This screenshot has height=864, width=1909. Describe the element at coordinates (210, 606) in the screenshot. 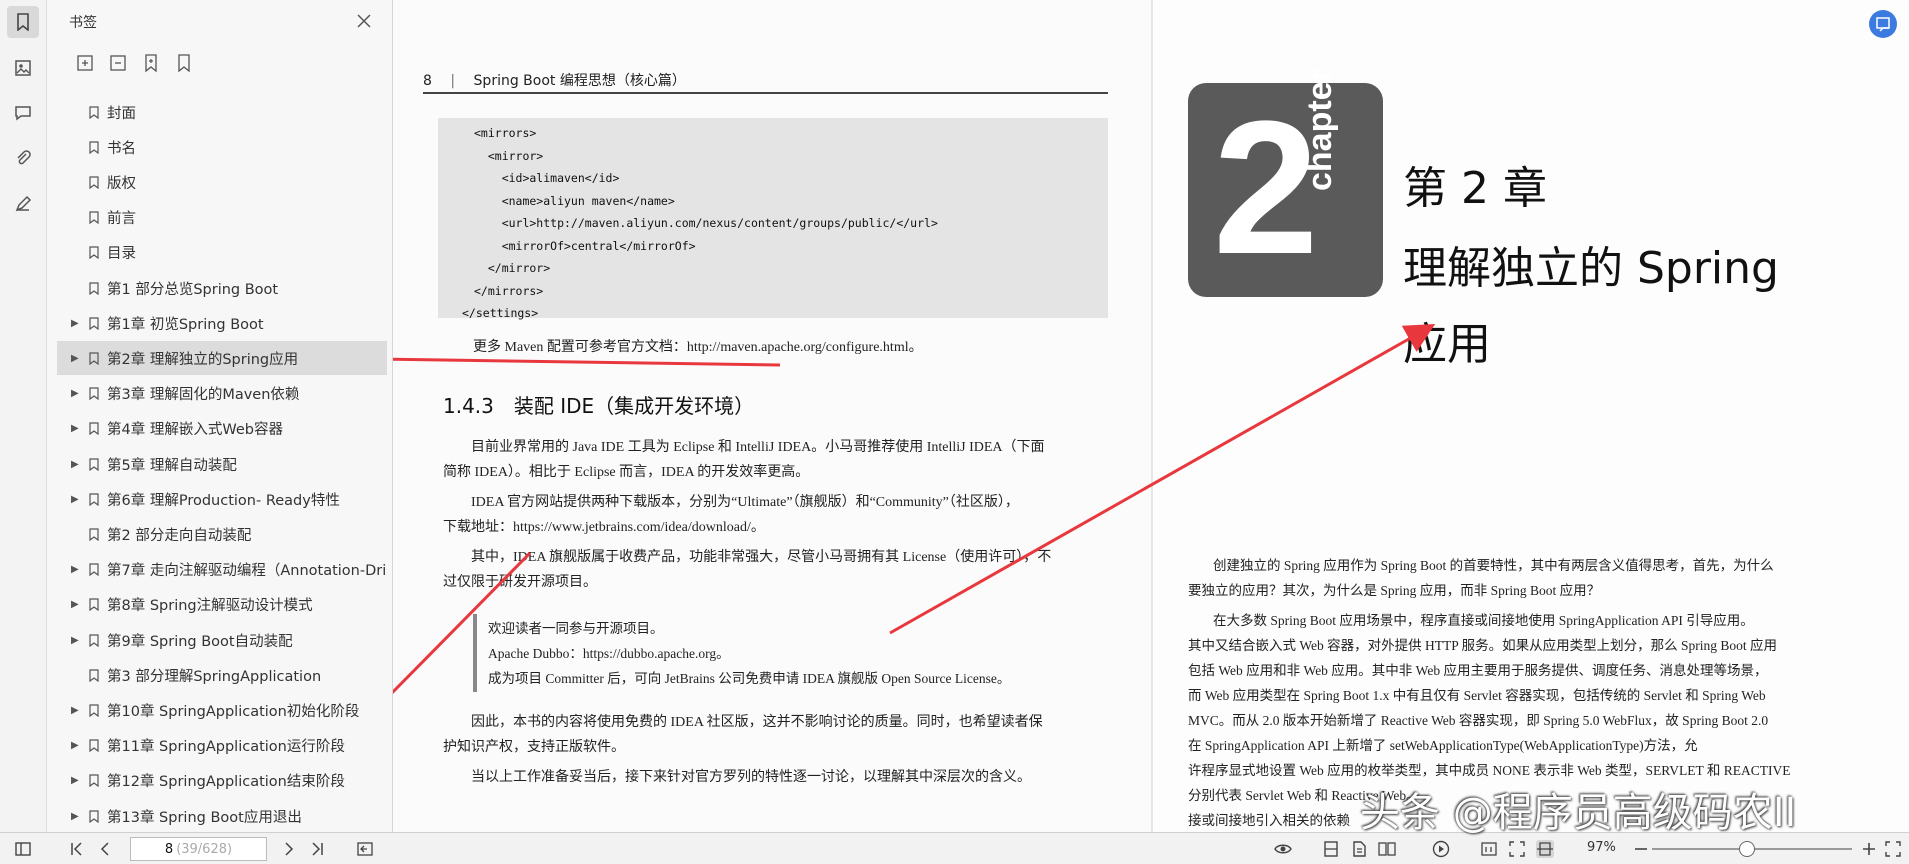

I see `bookmark-label: 第8章 Spring注解驱动设计模式` at that location.